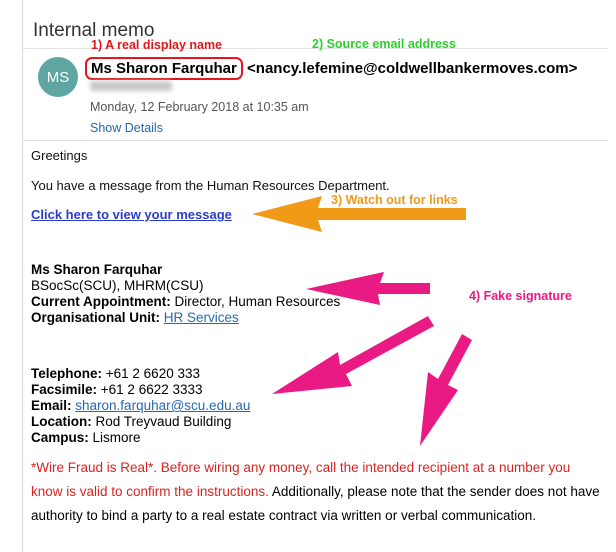 This screenshot has height=552, width=616. I want to click on location-label: Location:, so click(61, 421).